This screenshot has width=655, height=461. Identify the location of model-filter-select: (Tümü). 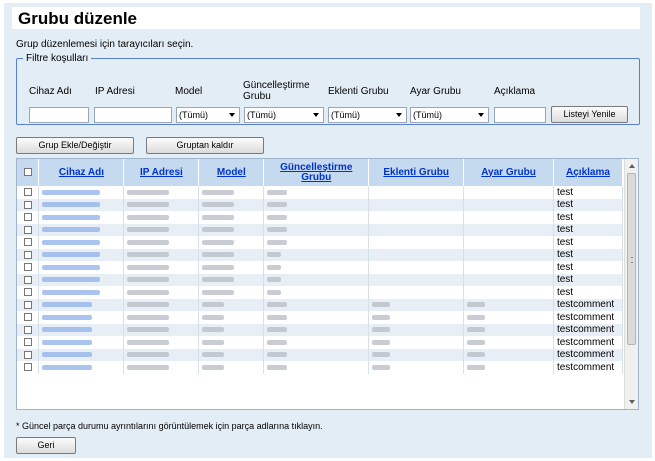
(208, 115).